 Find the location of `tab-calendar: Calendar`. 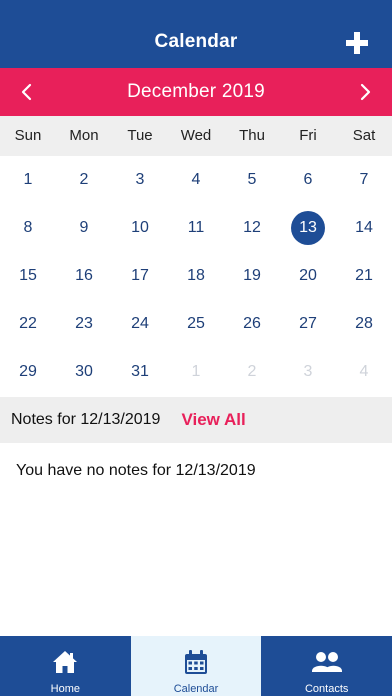

tab-calendar: Calendar is located at coordinates (196, 666).